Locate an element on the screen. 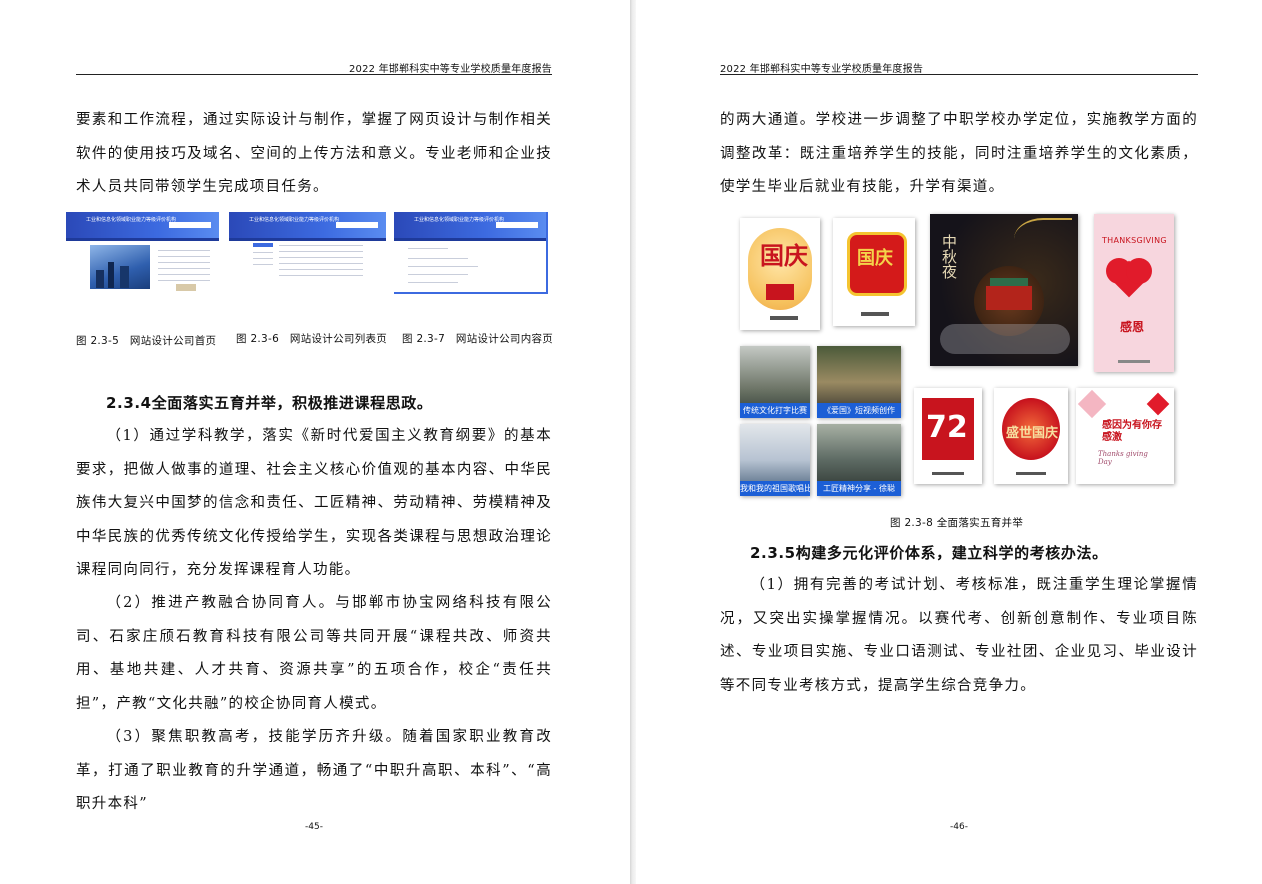 The image size is (1262, 884). video-creation-photo: 《爱国》短视频创作 is located at coordinates (859, 382).